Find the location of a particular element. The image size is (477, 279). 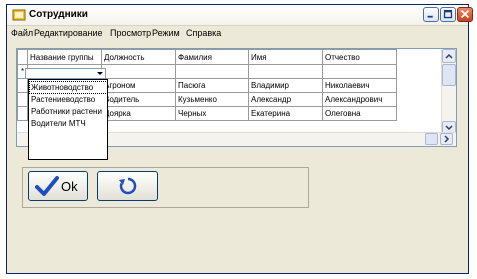

scroll-up-button is located at coordinates (449, 56).